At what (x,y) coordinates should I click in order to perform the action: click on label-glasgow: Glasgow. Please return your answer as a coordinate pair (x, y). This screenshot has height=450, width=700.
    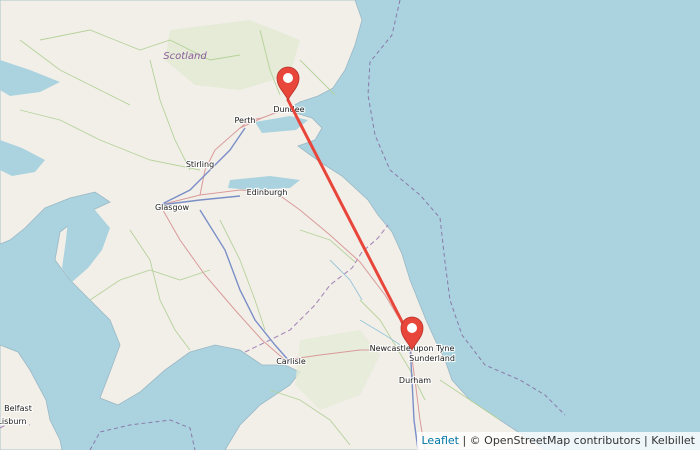
    Looking at the image, I should click on (172, 207).